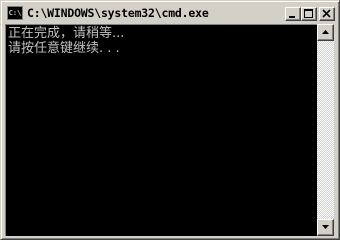 This screenshot has height=240, width=340. I want to click on window-title: C:\WINDOWS\system32\cmd.exe, so click(118, 13).